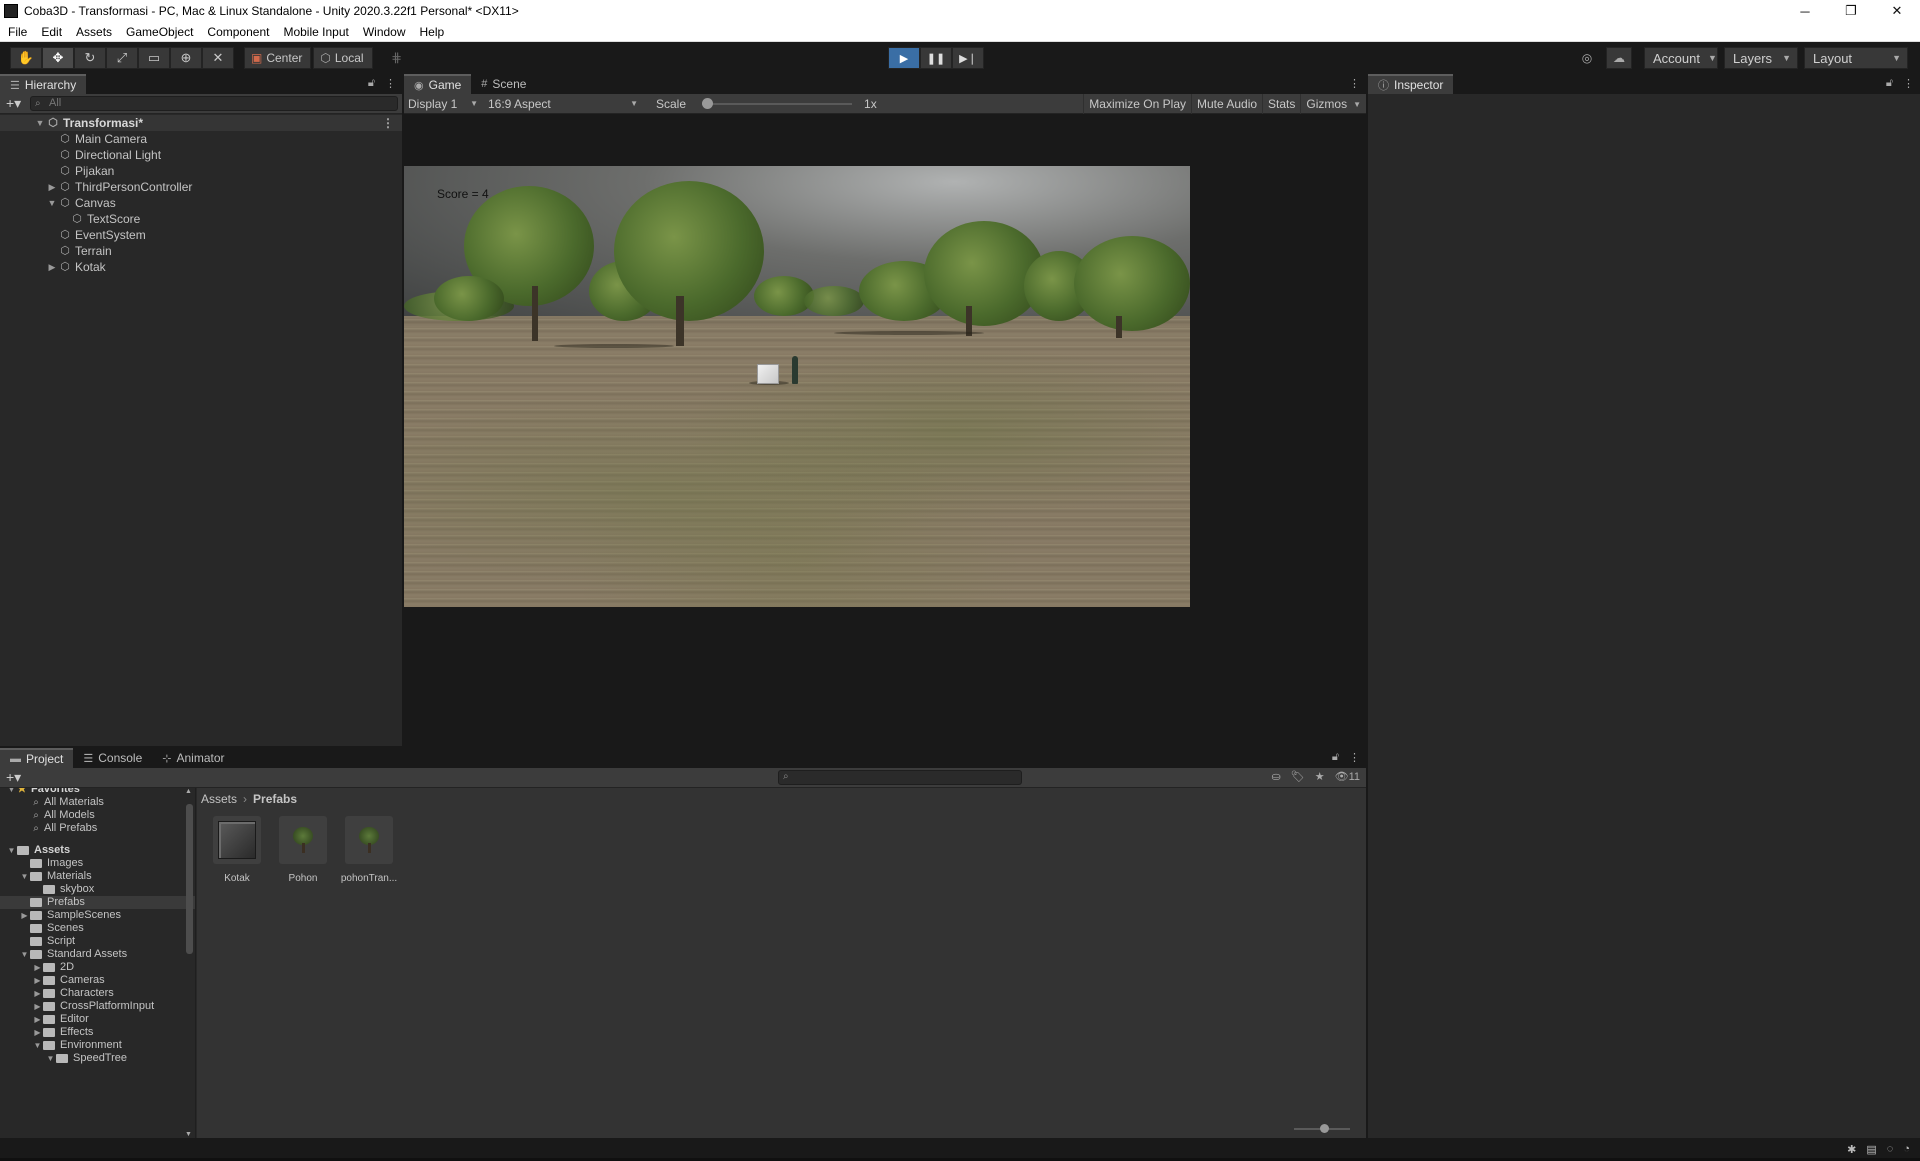 The height and width of the screenshot is (1161, 1920). What do you see at coordinates (201, 139) in the screenshot?
I see `hierarchy-item-main-camera: ⬡ Main Camera` at bounding box center [201, 139].